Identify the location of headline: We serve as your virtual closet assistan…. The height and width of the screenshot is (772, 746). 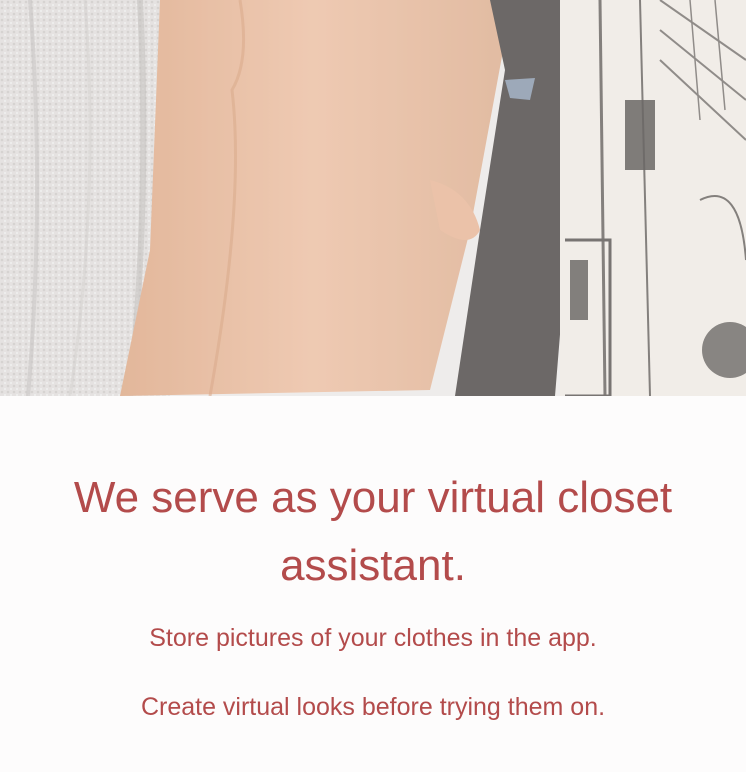
(373, 531).